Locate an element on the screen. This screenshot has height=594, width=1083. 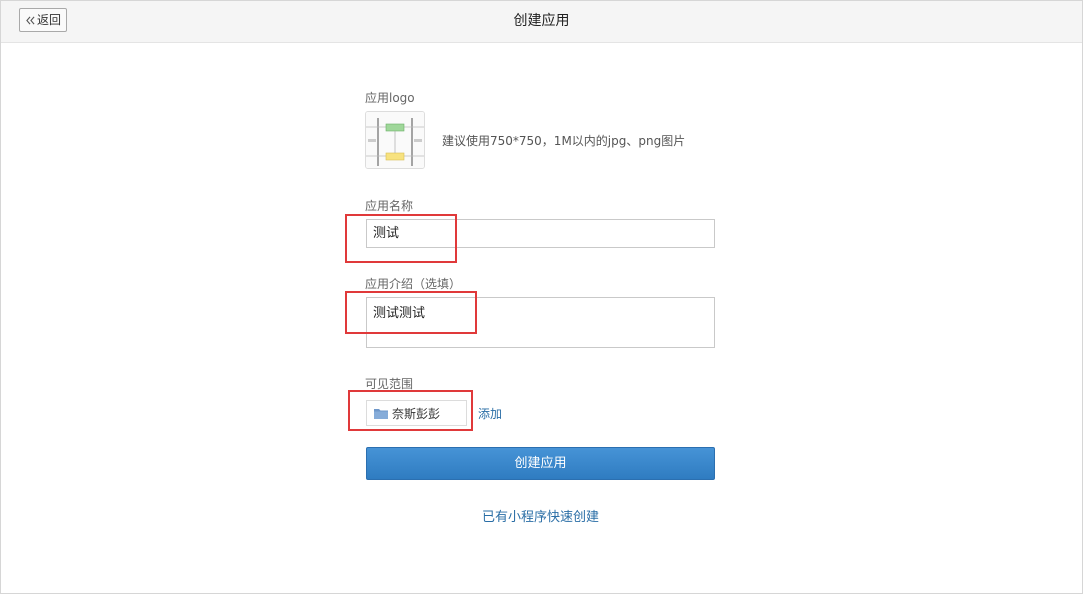
scope-tag-label: 奈斯彭彭 is located at coordinates (416, 413).